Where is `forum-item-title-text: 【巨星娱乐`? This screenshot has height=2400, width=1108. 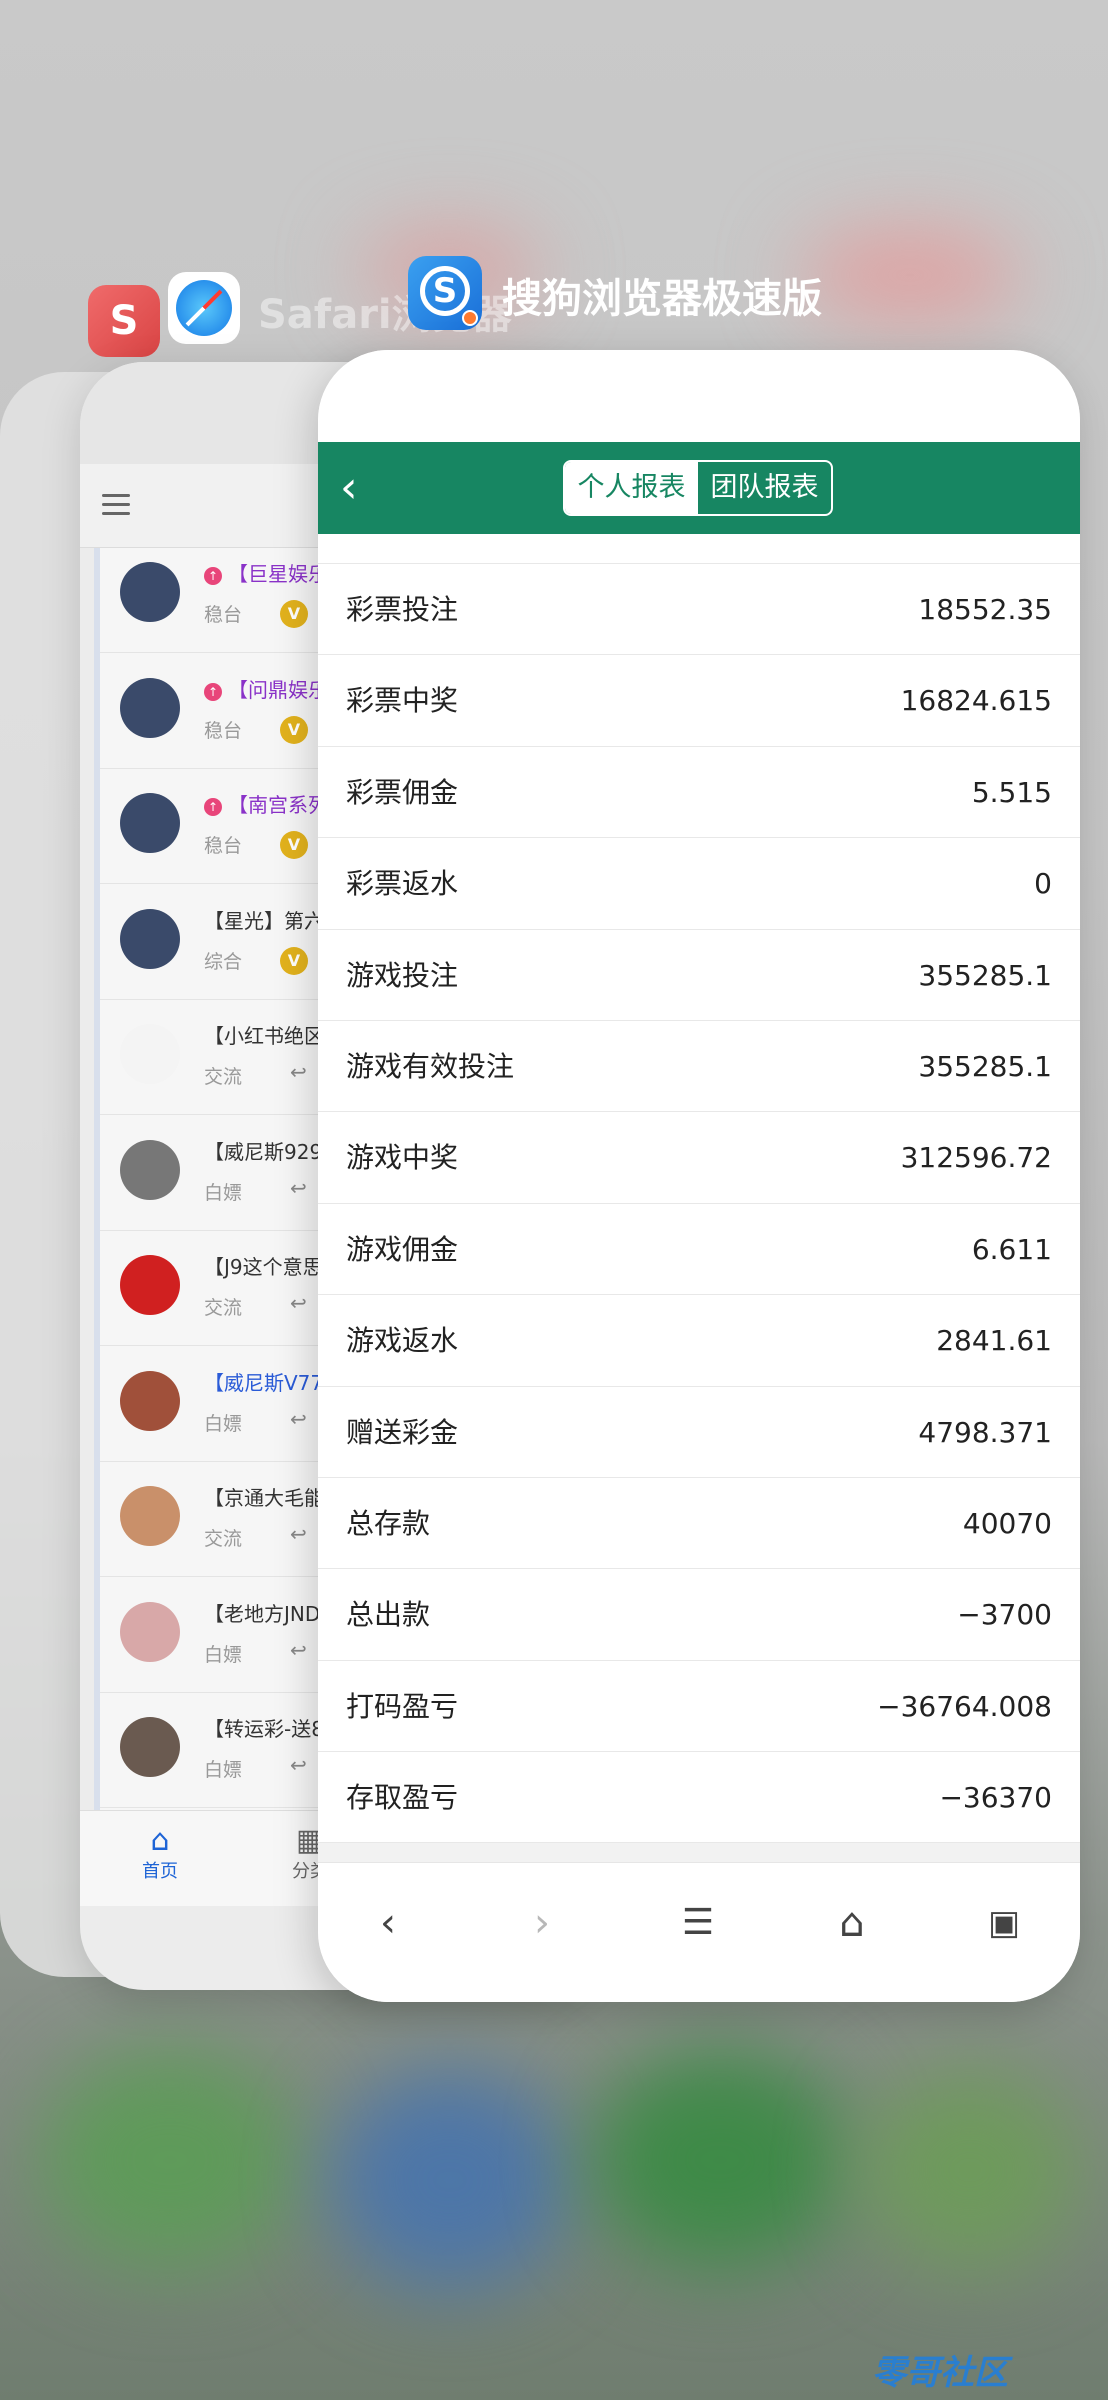
forum-item-title-text: 【巨星娱乐 is located at coordinates (278, 574).